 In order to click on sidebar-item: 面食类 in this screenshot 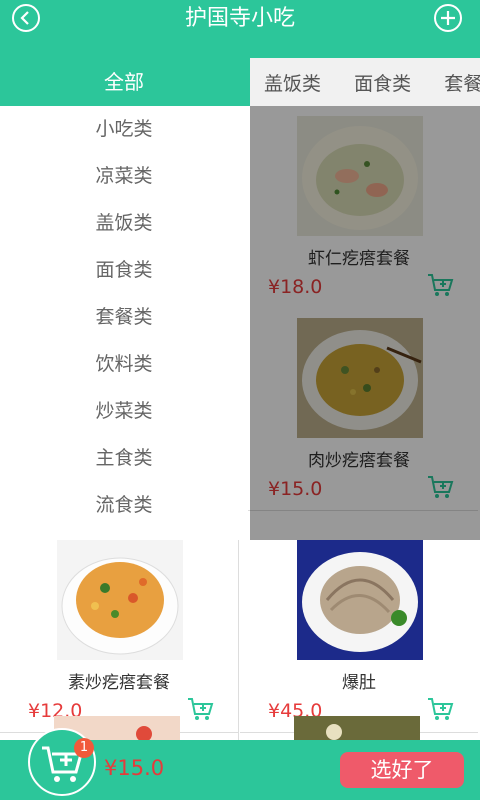, I will do `click(124, 270)`.